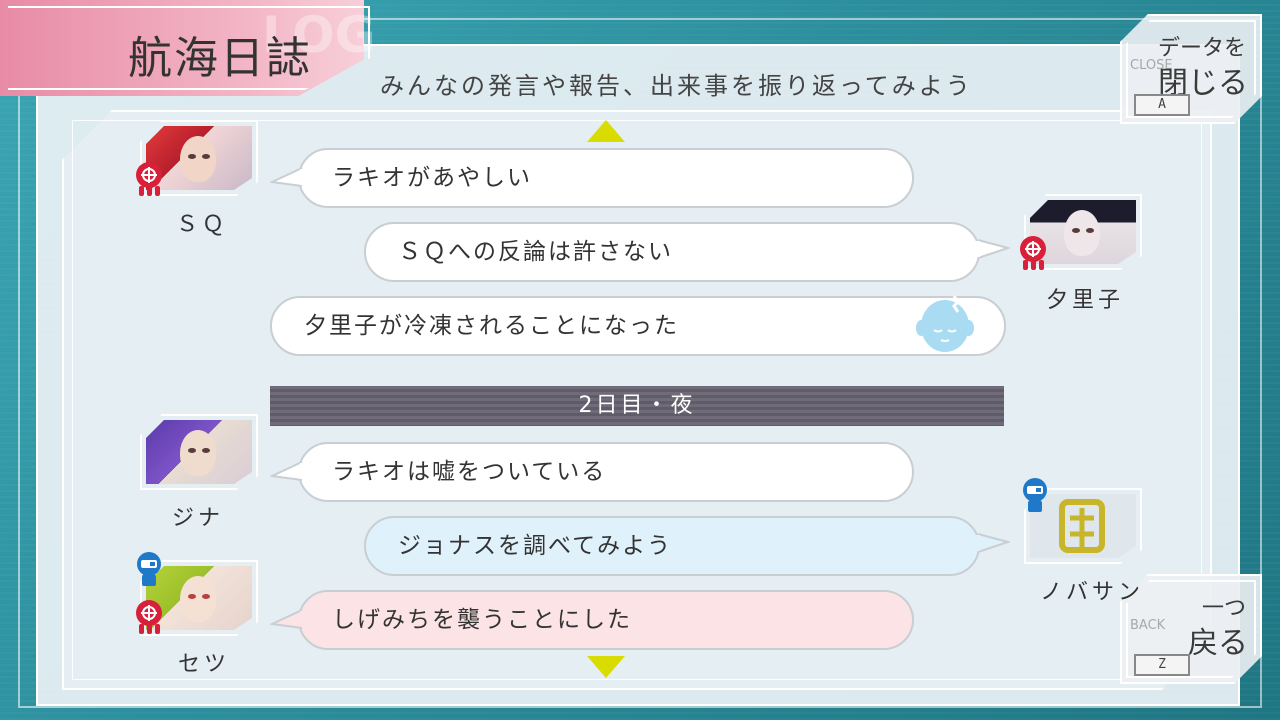  I want to click on scroll-down-icon, so click(606, 667).